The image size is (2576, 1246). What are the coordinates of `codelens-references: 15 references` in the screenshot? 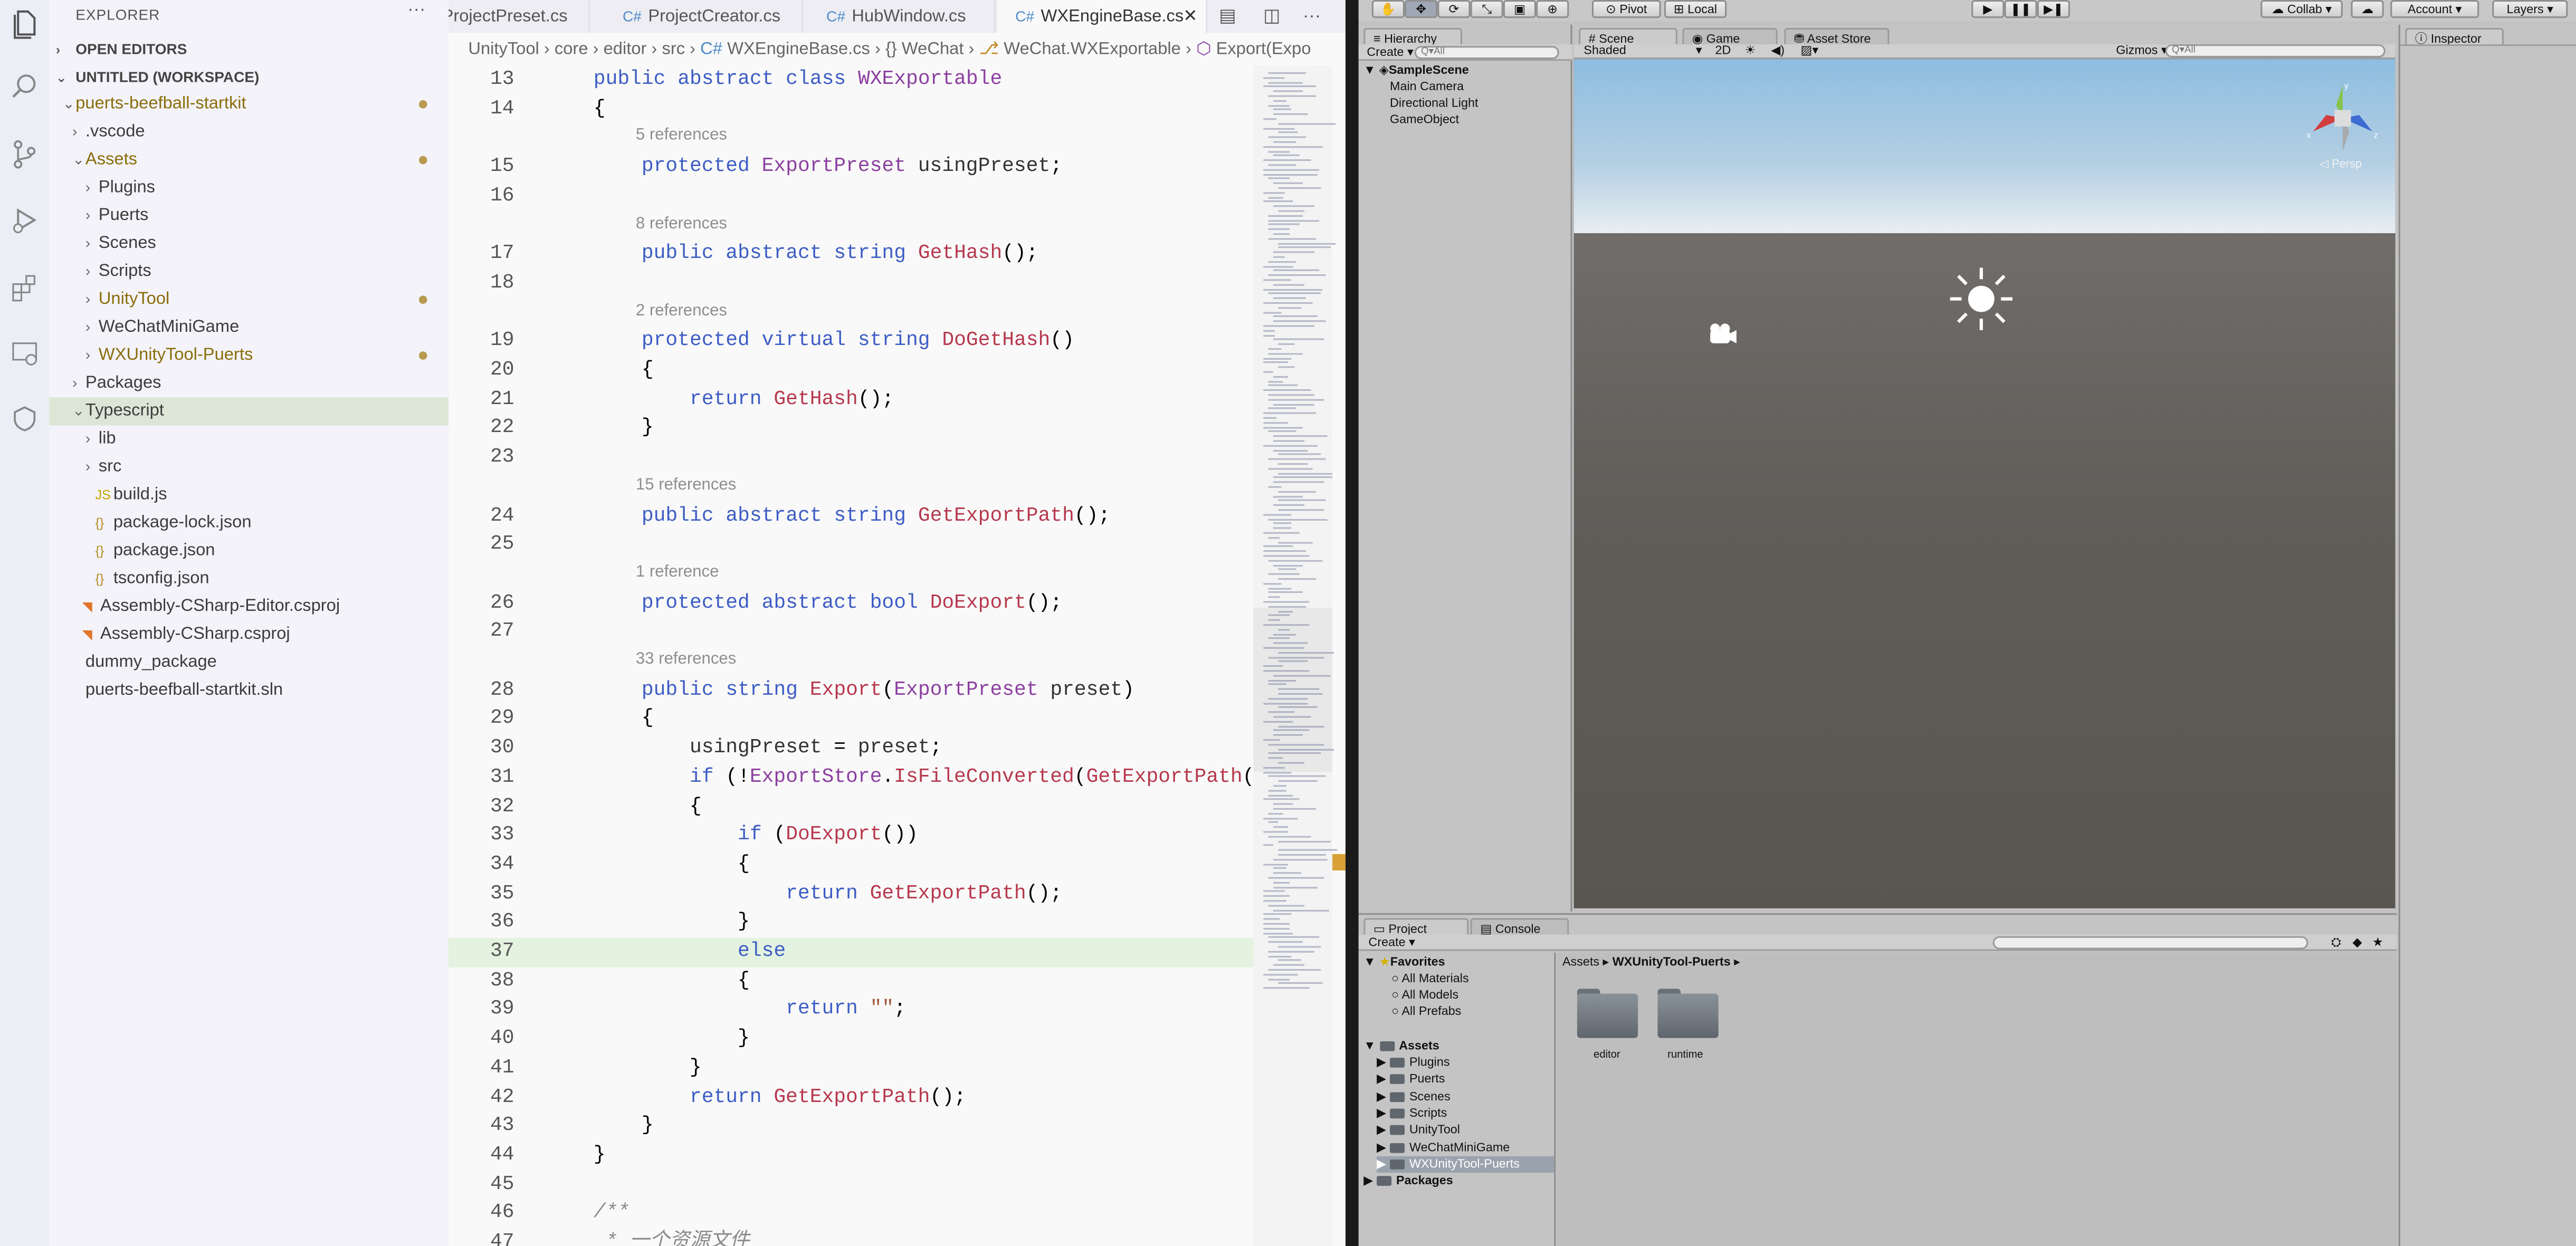 It's located at (686, 485).